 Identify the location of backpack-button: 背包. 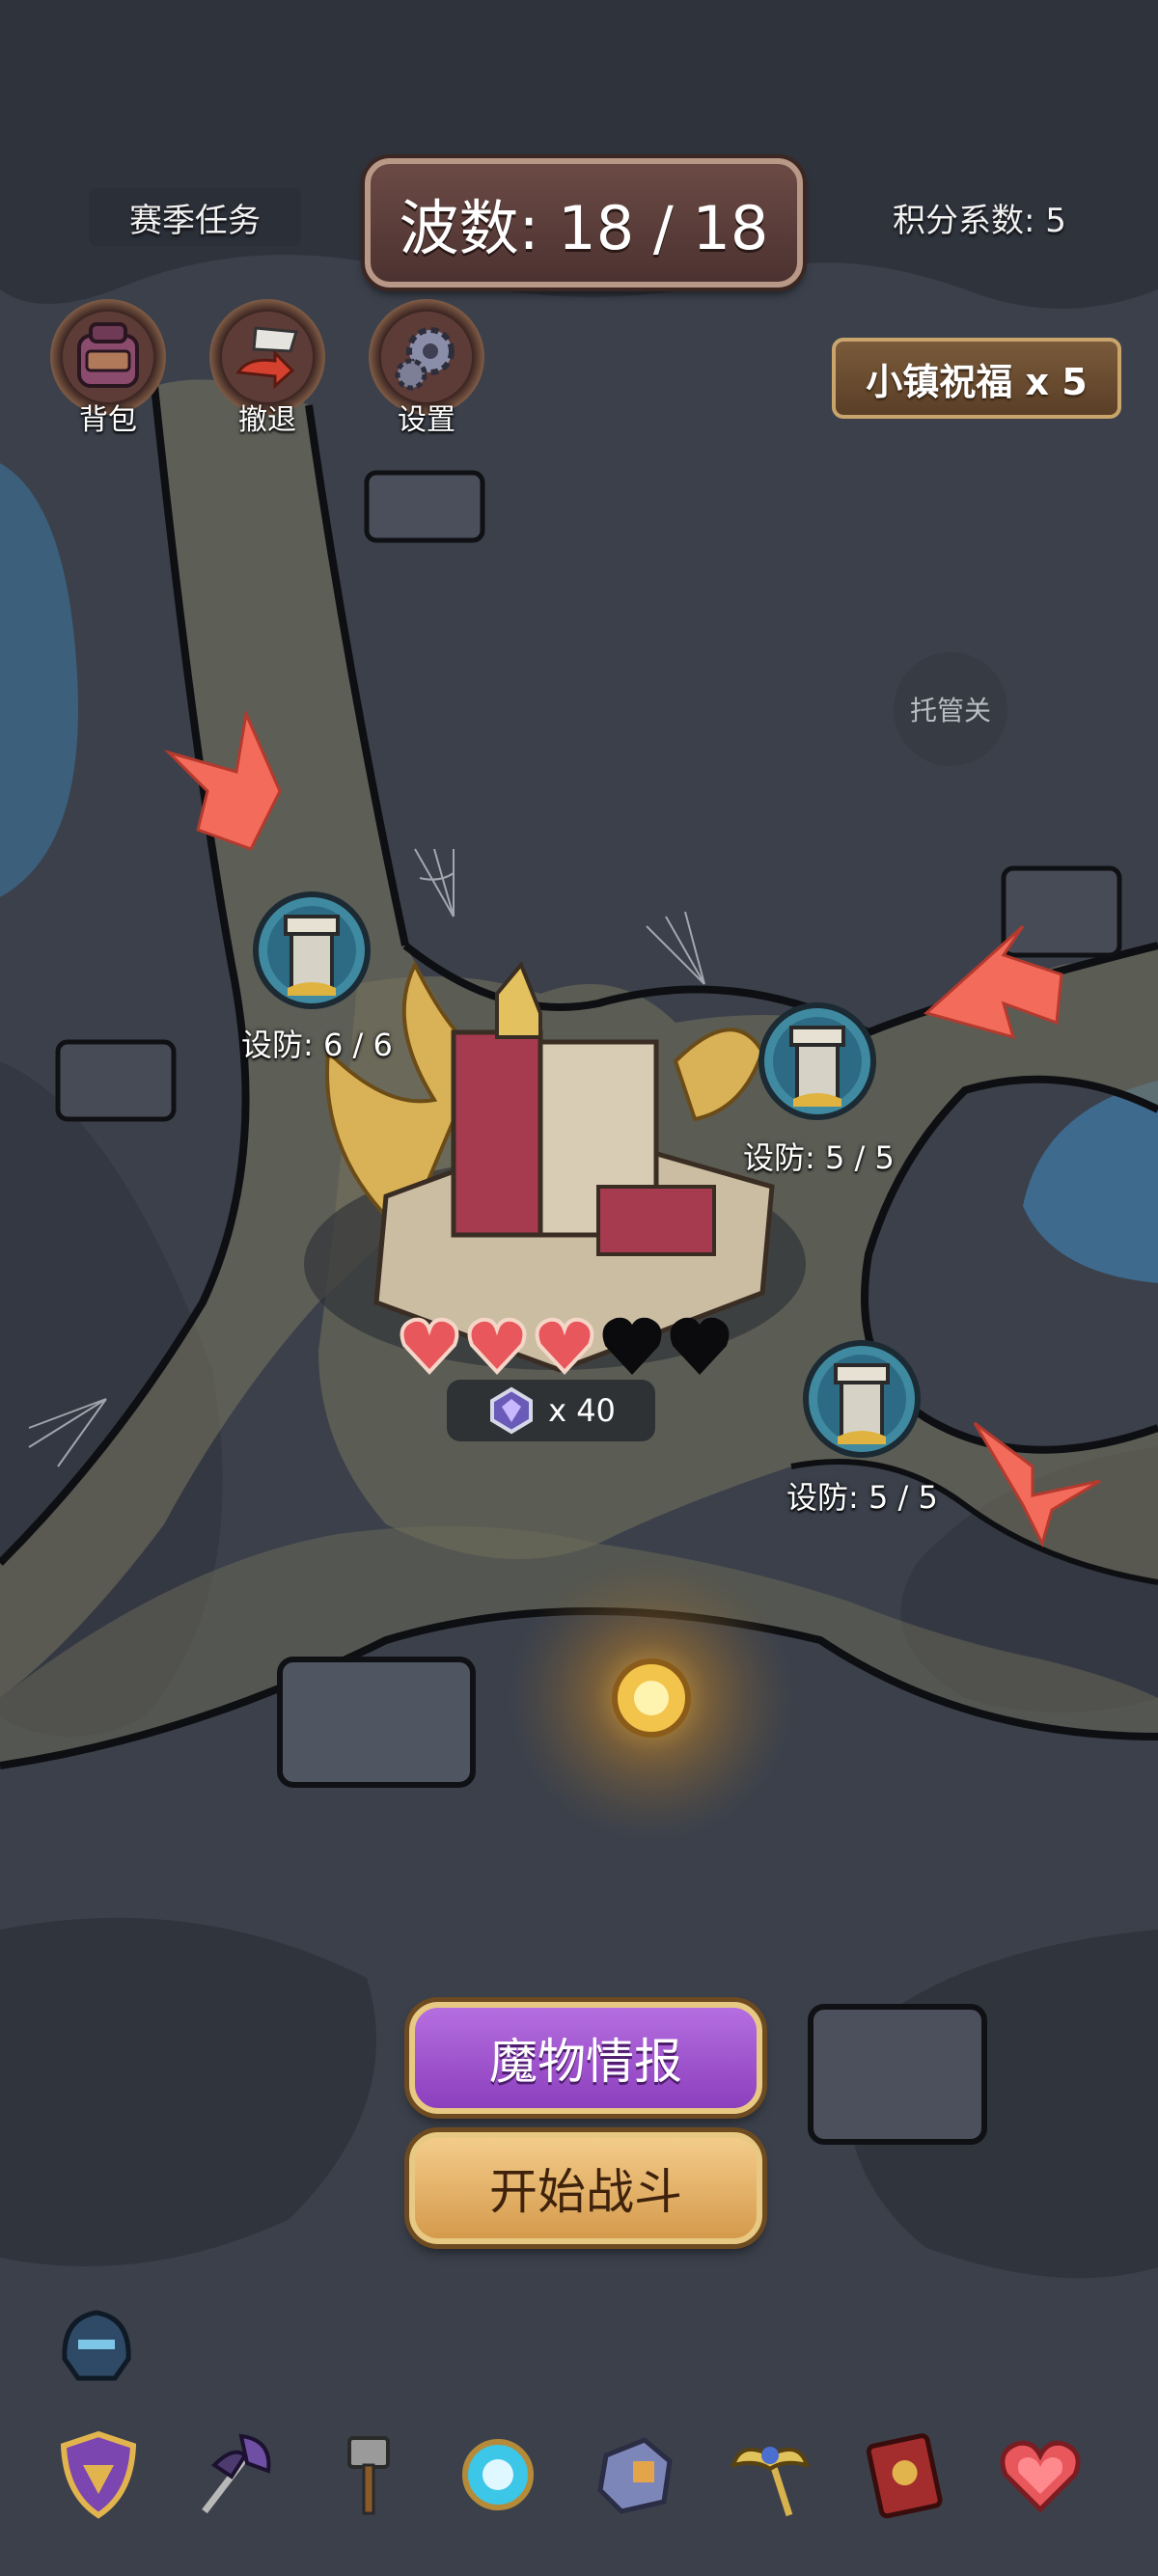
(108, 368).